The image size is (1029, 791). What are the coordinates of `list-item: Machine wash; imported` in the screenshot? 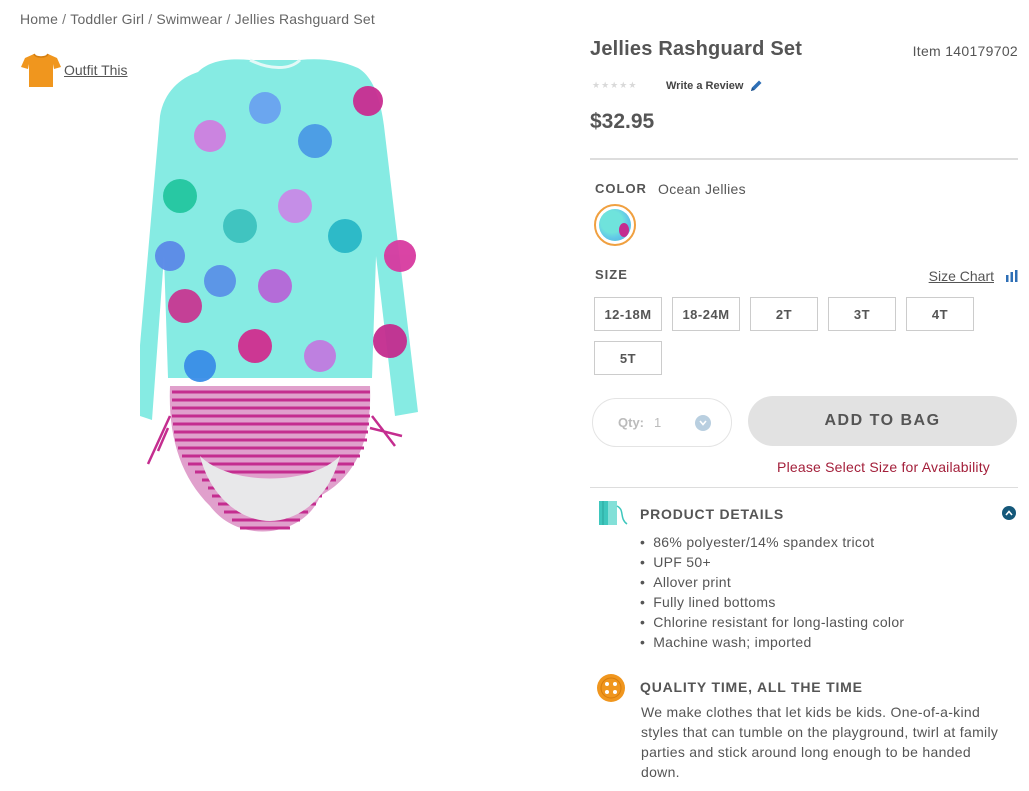 It's located at (772, 642).